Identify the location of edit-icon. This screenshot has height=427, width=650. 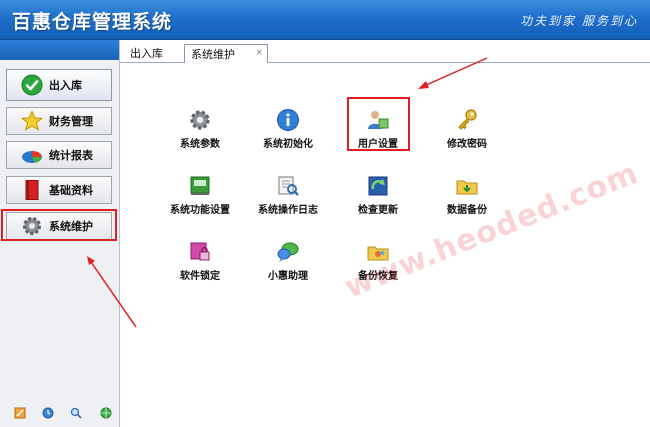
(20, 413).